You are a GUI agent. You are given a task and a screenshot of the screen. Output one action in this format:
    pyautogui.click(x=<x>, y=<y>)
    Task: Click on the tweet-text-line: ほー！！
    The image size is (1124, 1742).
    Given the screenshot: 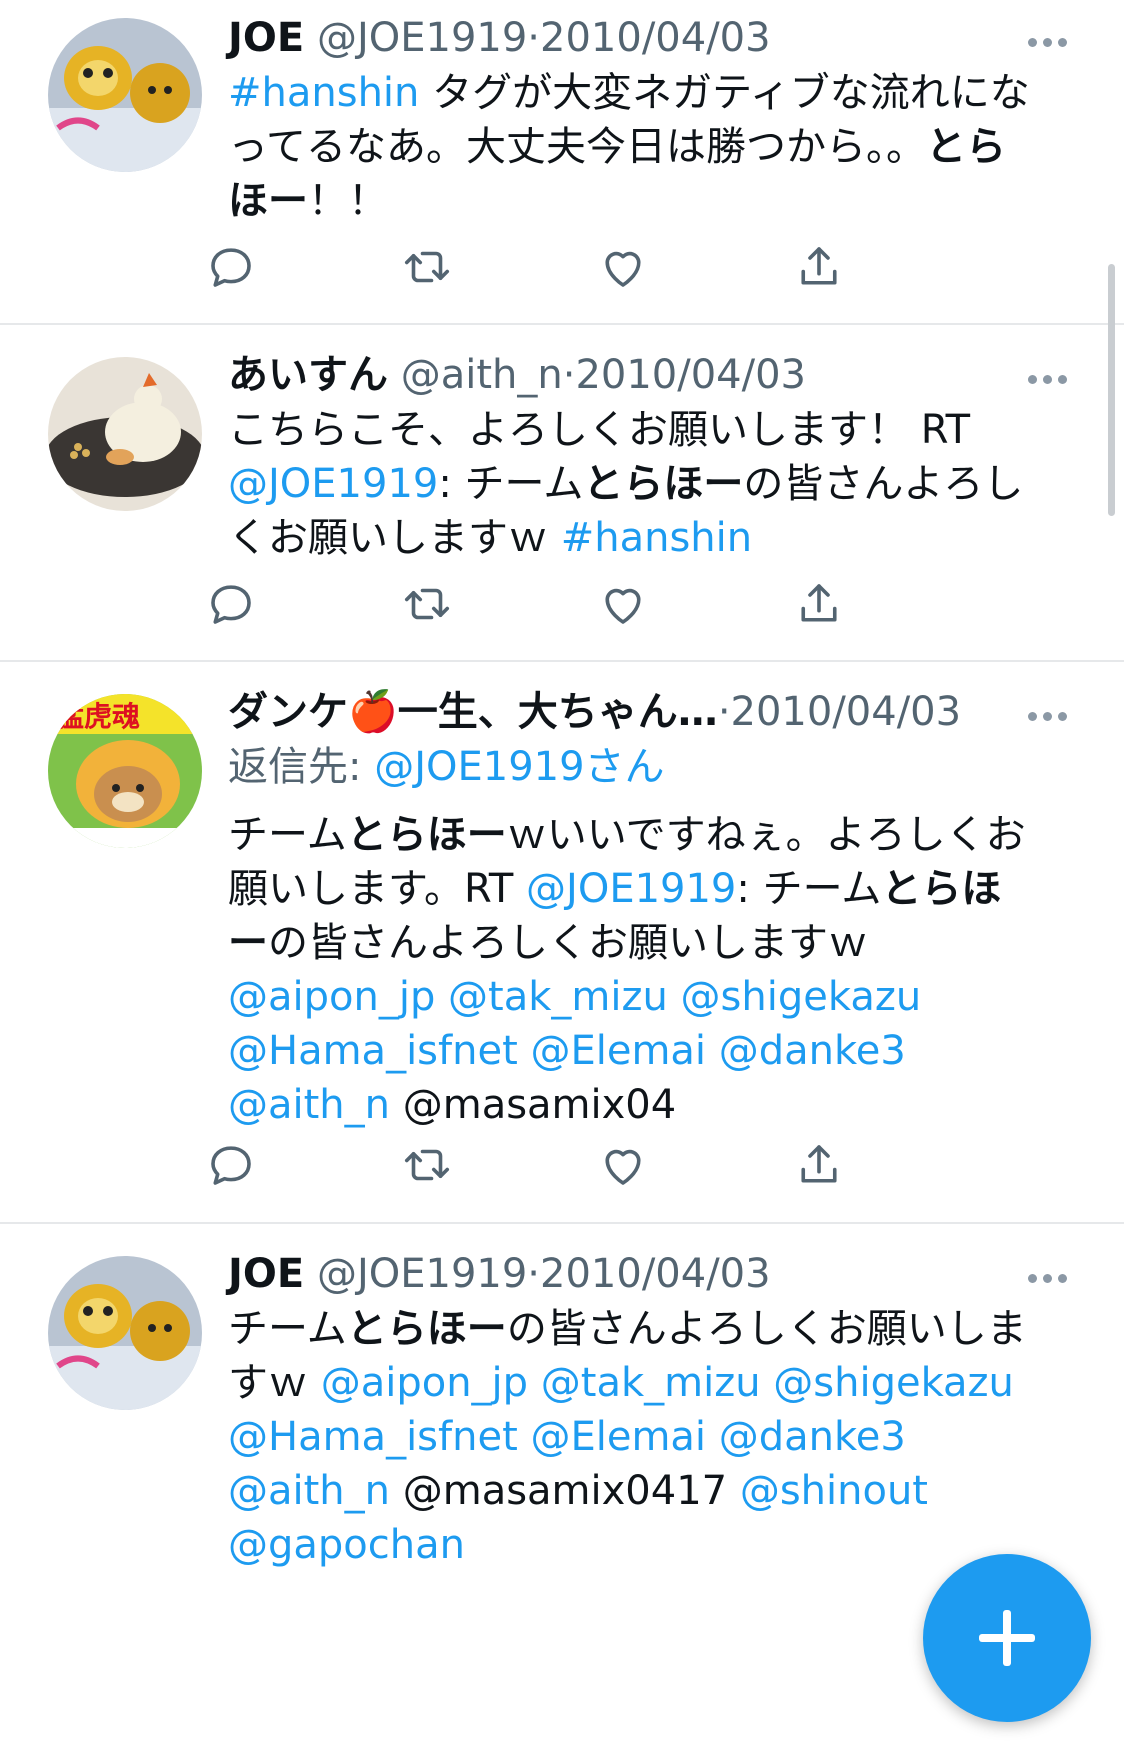 What is the action you would take?
    pyautogui.click(x=308, y=201)
    